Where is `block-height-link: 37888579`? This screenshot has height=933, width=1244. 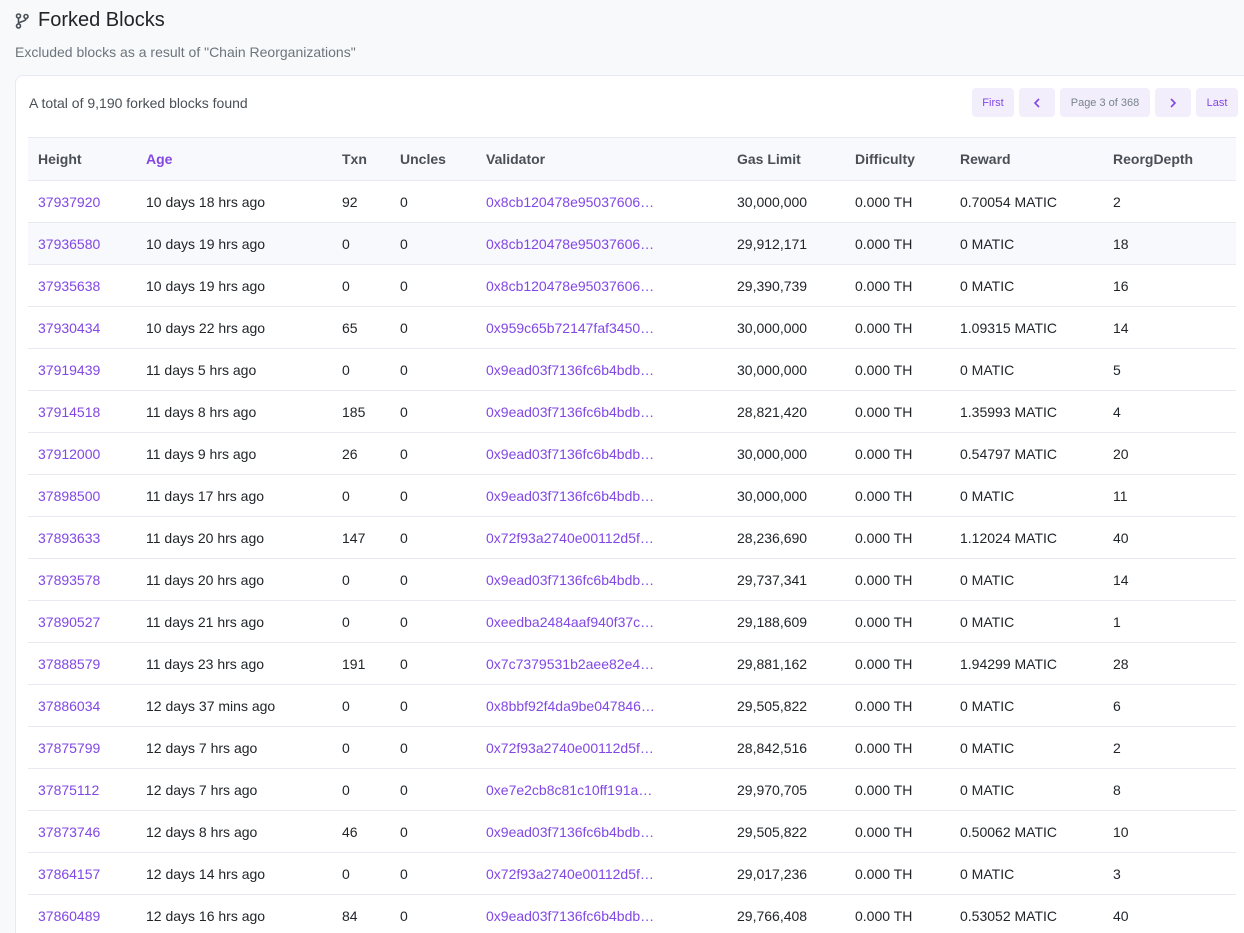
block-height-link: 37888579 is located at coordinates (69, 664).